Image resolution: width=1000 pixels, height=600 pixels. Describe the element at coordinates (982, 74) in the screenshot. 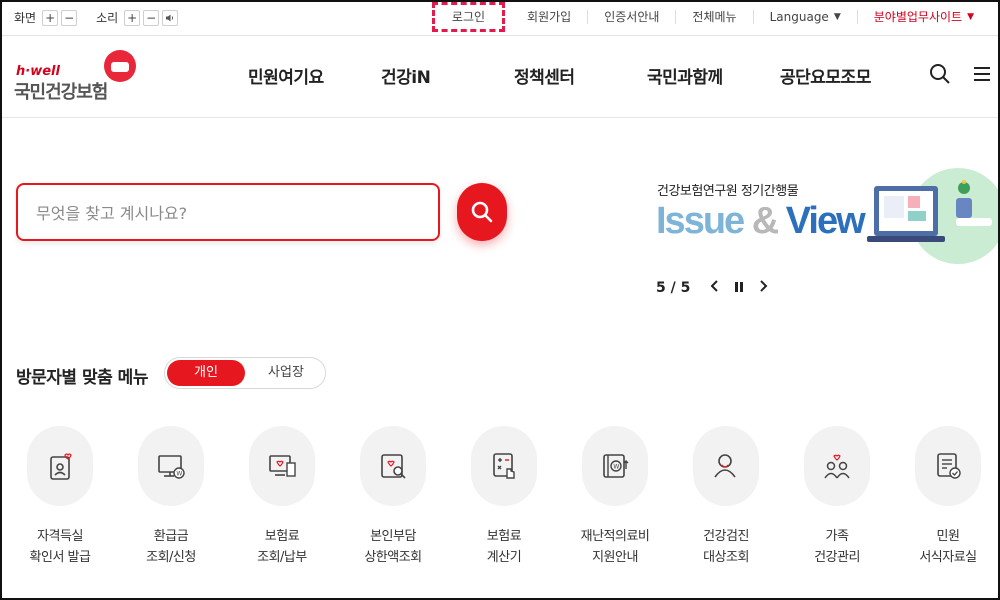

I see `hamburger-menu-icon` at that location.